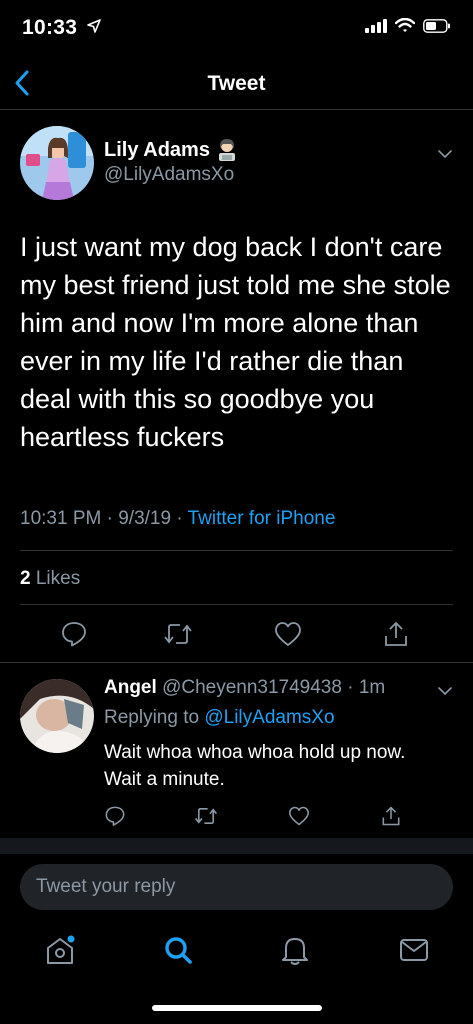 The image size is (473, 1024). Describe the element at coordinates (50, 27) in the screenshot. I see `status-time-text: 10:33` at that location.